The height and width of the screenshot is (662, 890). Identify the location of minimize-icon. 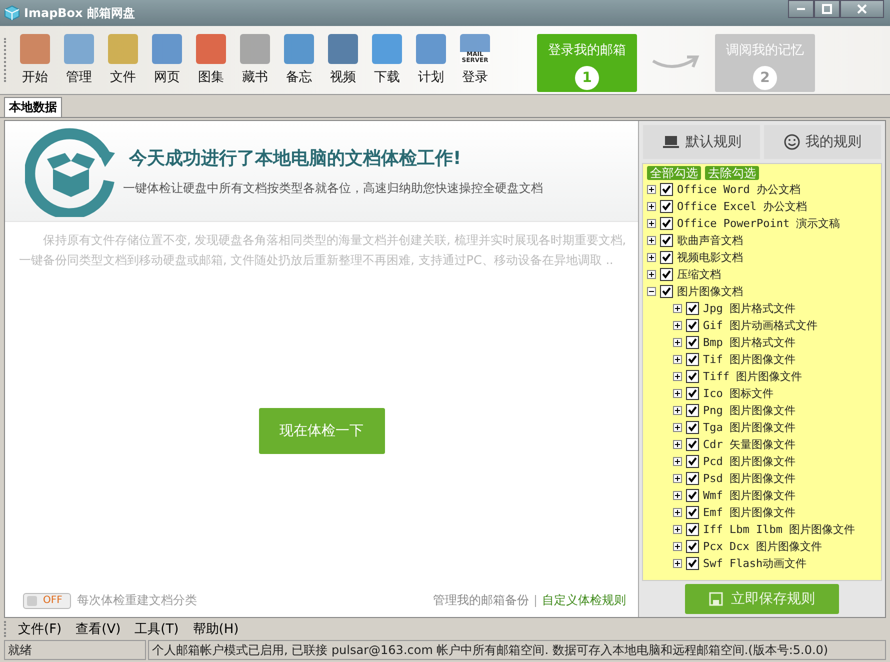
(801, 9).